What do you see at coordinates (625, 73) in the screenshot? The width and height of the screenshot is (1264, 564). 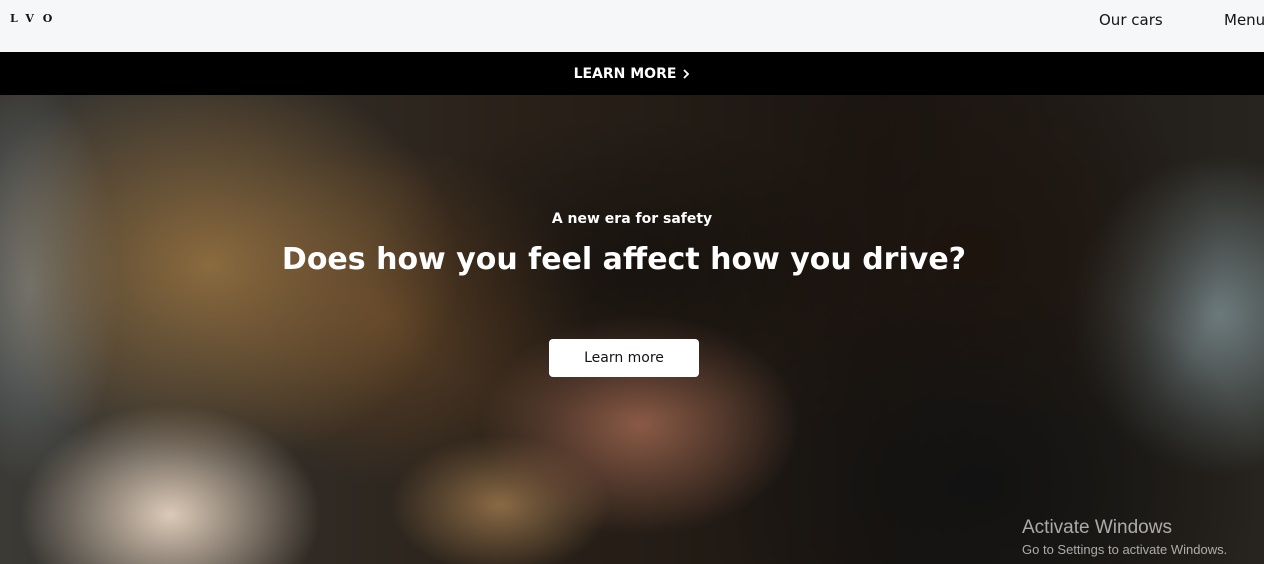 I see `promo-link-label: LEARN MORE` at bounding box center [625, 73].